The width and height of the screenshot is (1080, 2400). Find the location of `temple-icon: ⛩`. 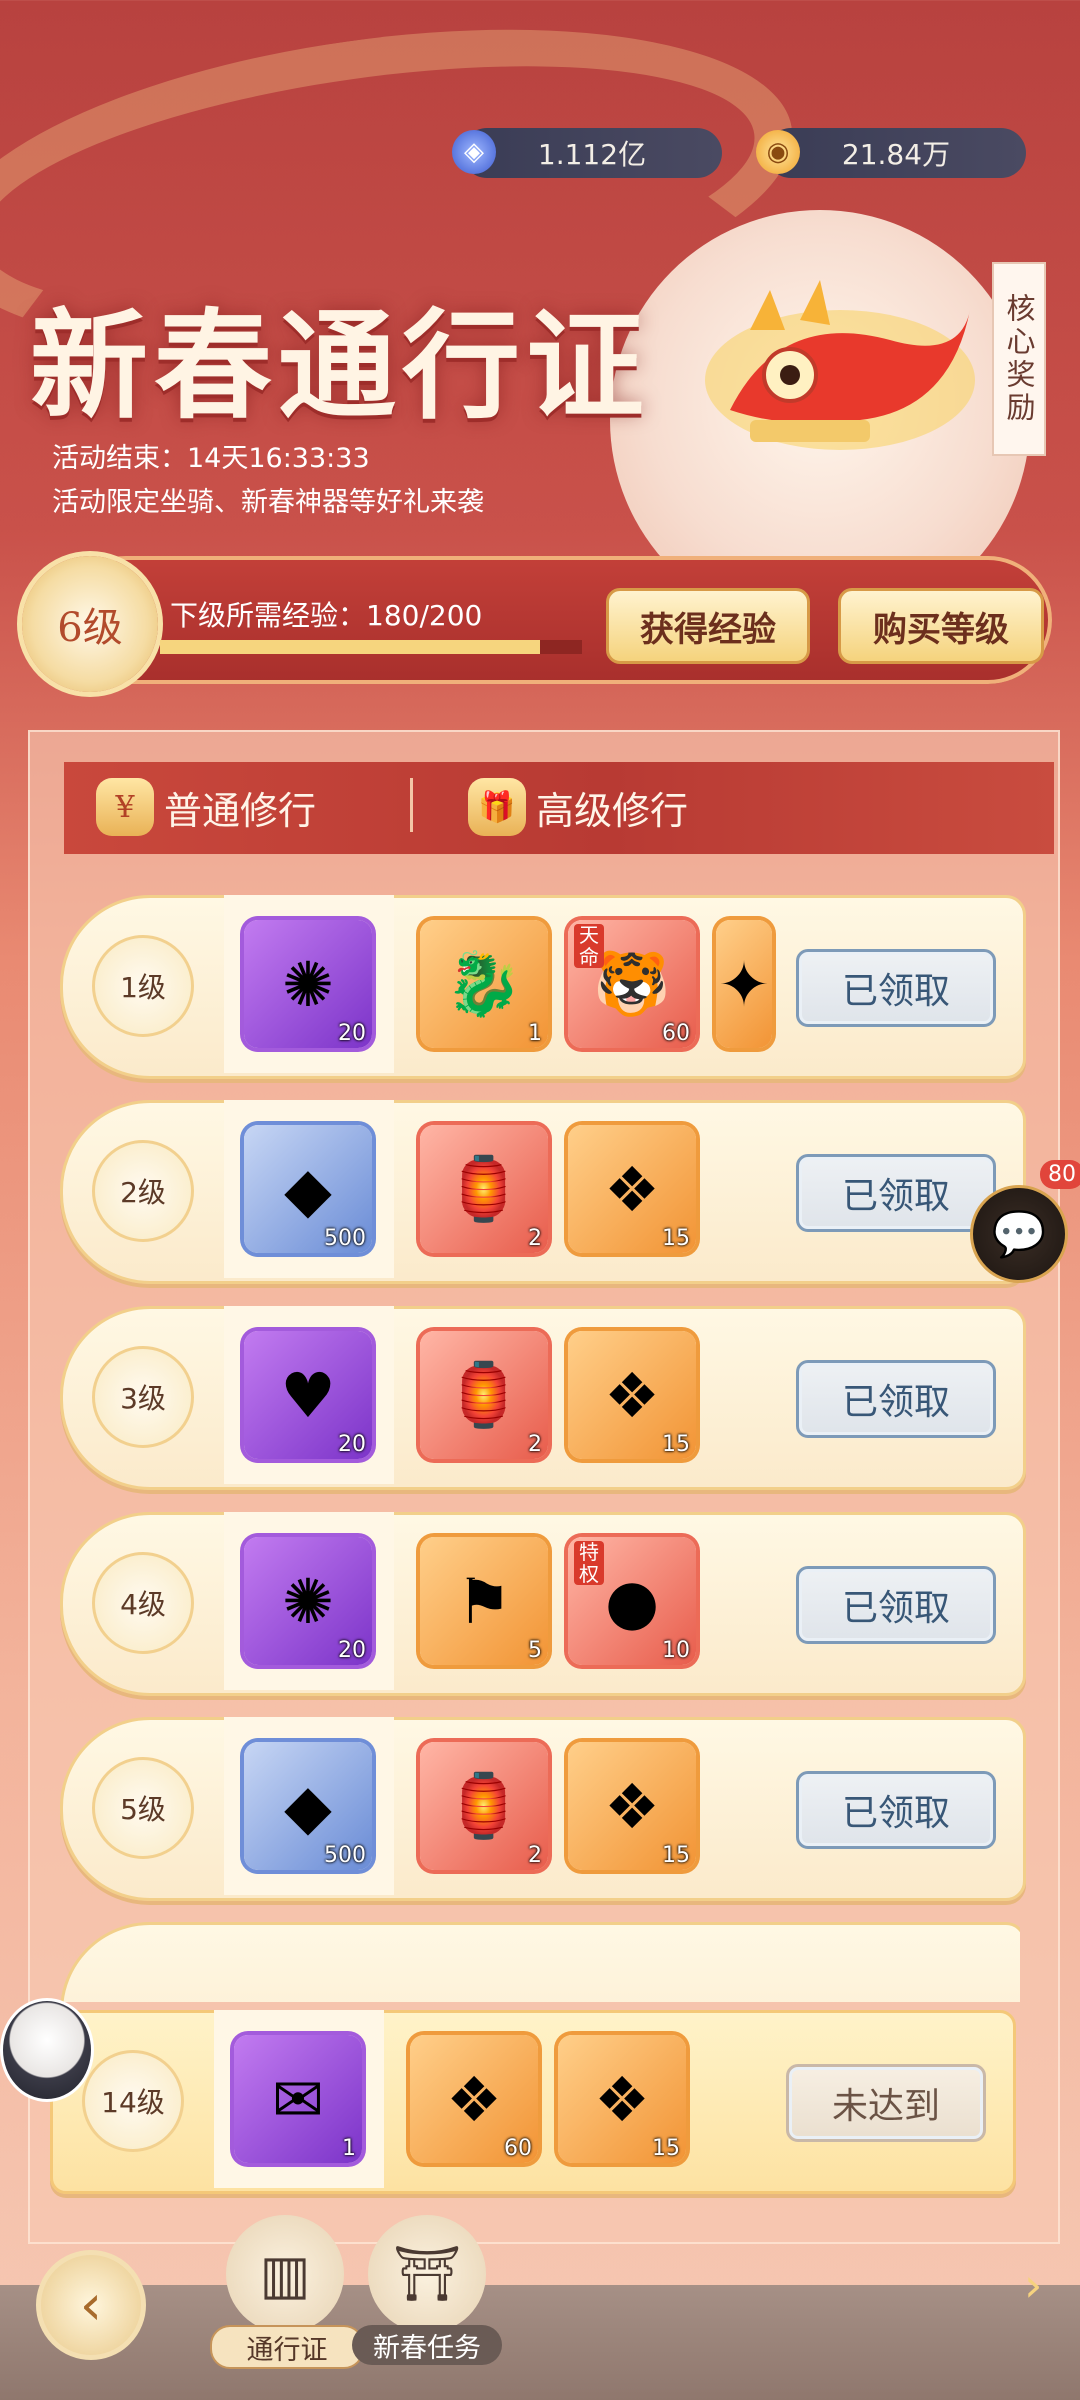

temple-icon: ⛩ is located at coordinates (427, 2274).